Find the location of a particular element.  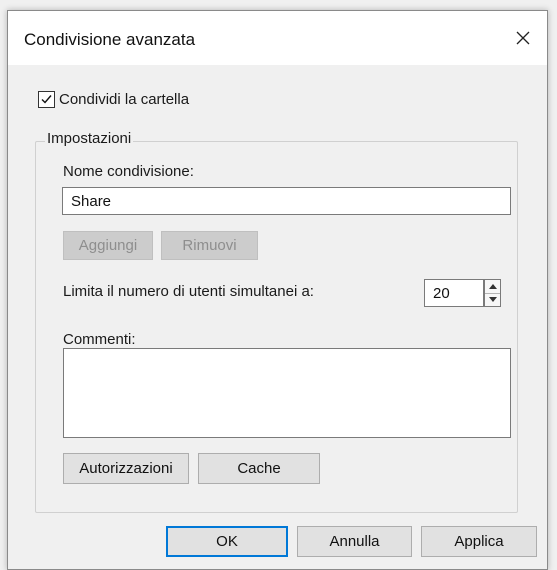

spin-up-button is located at coordinates (492, 286).